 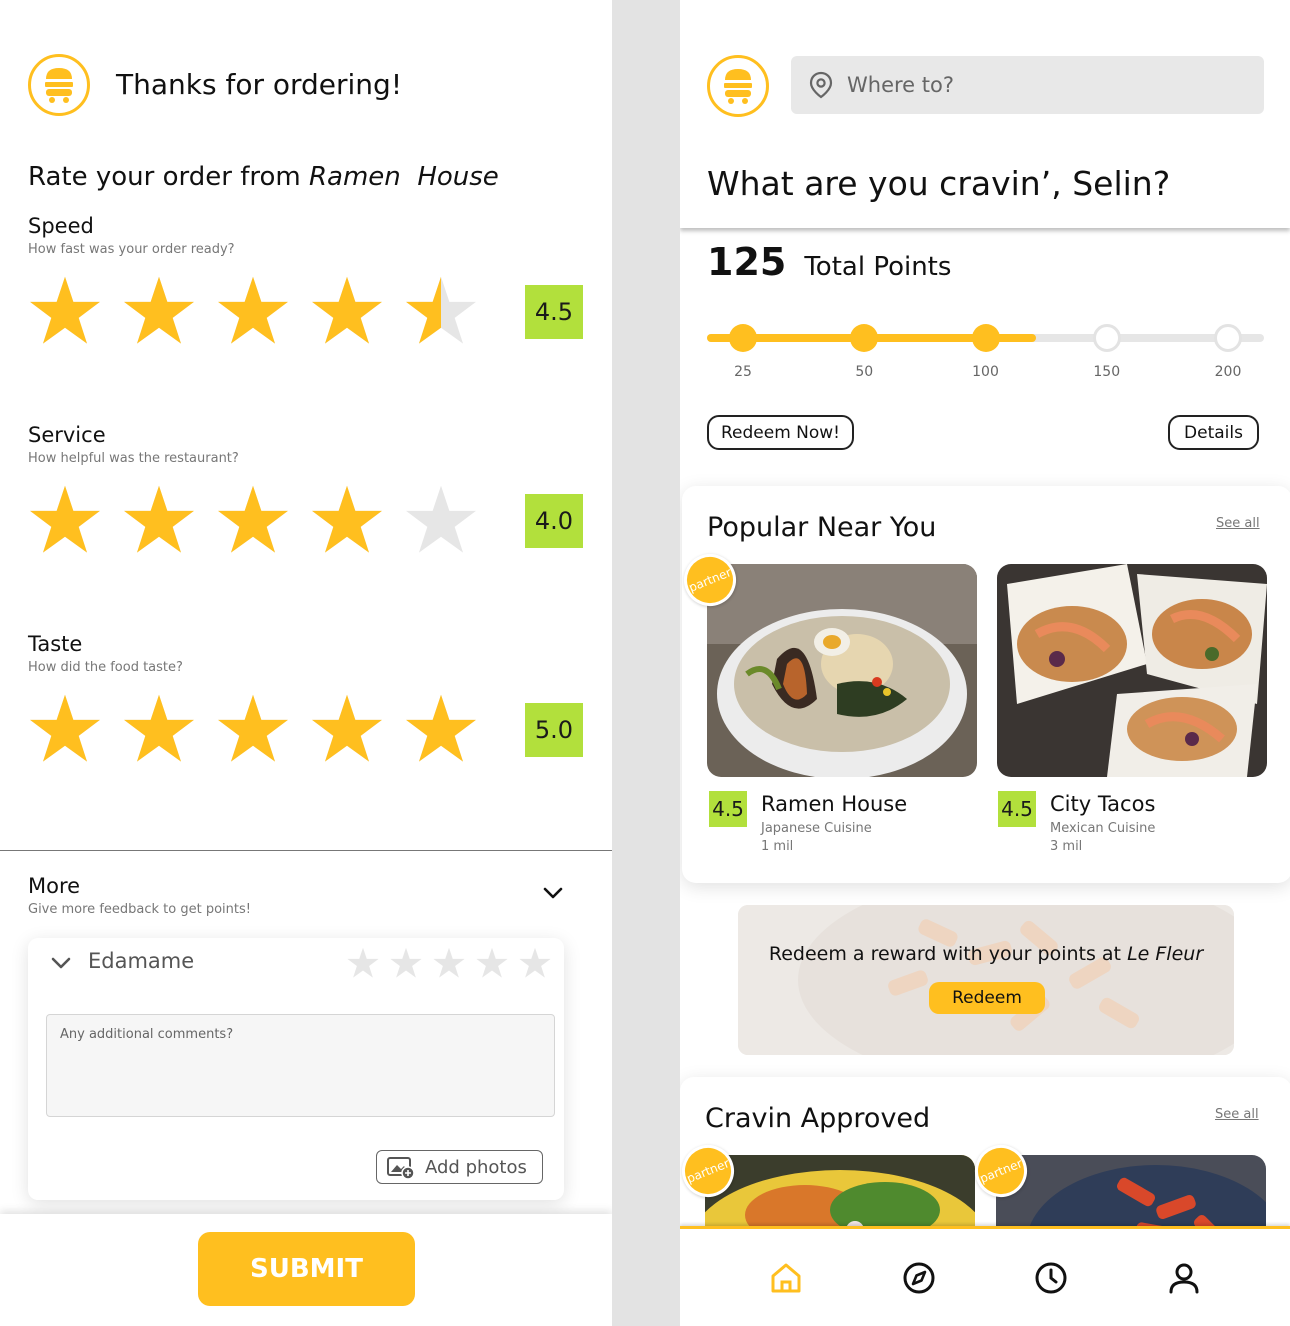 I want to click on app-logo, so click(x=59, y=85).